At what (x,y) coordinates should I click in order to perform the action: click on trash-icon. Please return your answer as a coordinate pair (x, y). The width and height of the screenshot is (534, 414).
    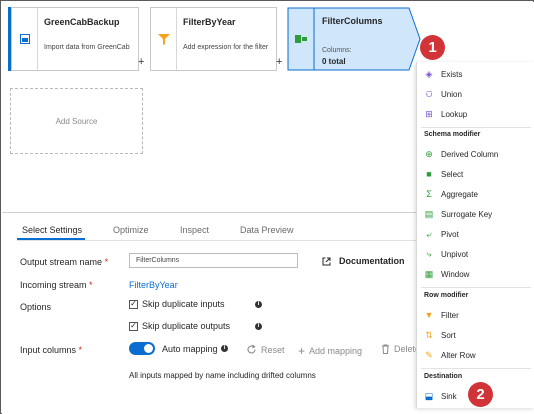
    Looking at the image, I should click on (385, 349).